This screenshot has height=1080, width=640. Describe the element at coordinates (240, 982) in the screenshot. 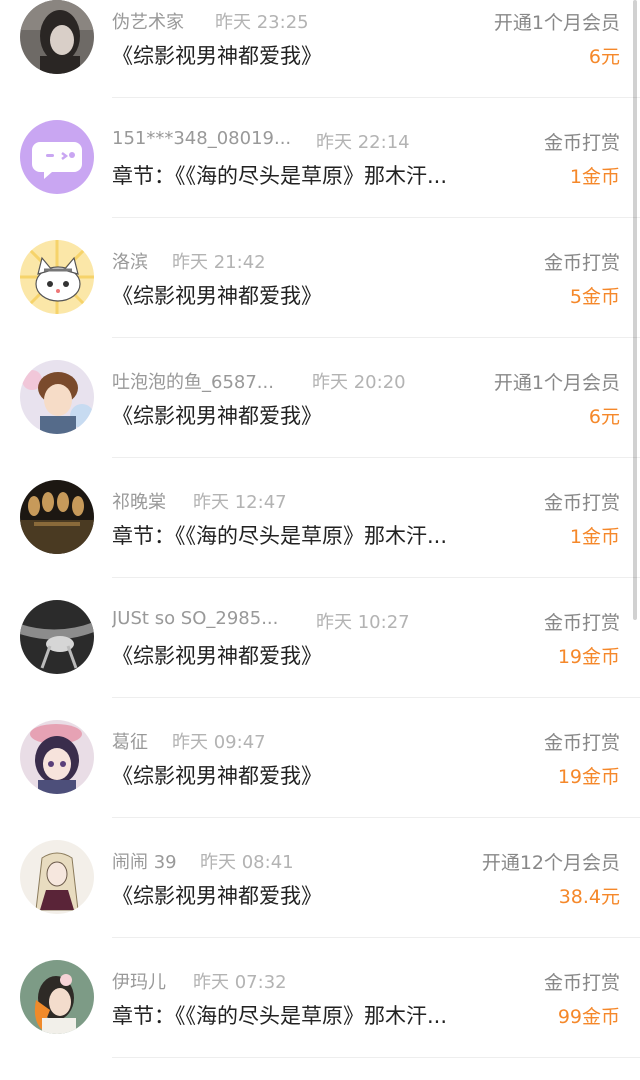

I see `timestamp: 昨天 07:32` at that location.